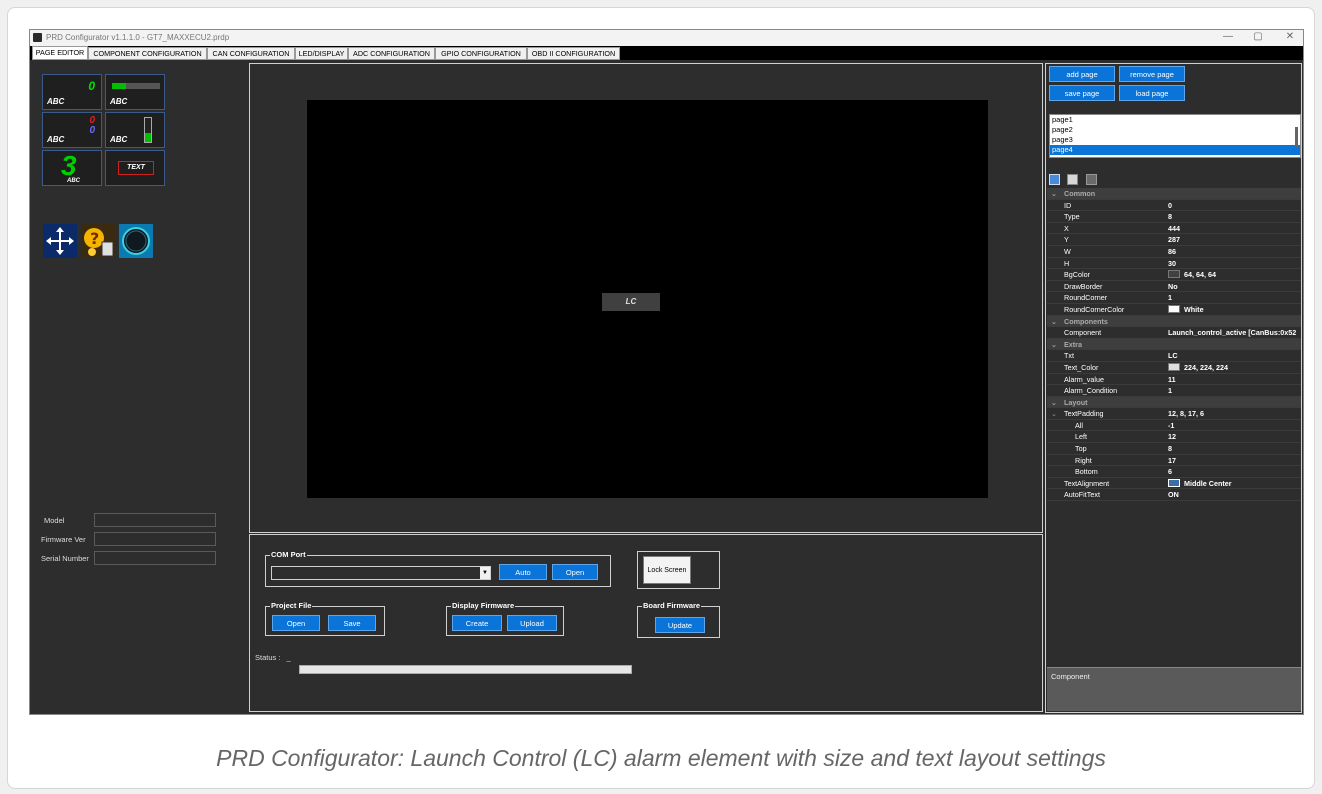 The width and height of the screenshot is (1322, 794). What do you see at coordinates (1174, 426) in the screenshot?
I see `prop-row-padding-all: All -1` at bounding box center [1174, 426].